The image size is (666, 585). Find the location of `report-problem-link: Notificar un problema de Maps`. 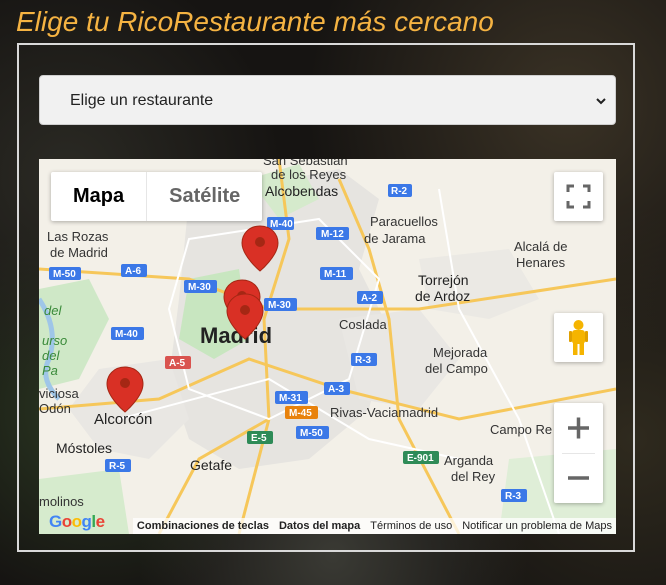

report-problem-link: Notificar un problema de Maps is located at coordinates (537, 526).